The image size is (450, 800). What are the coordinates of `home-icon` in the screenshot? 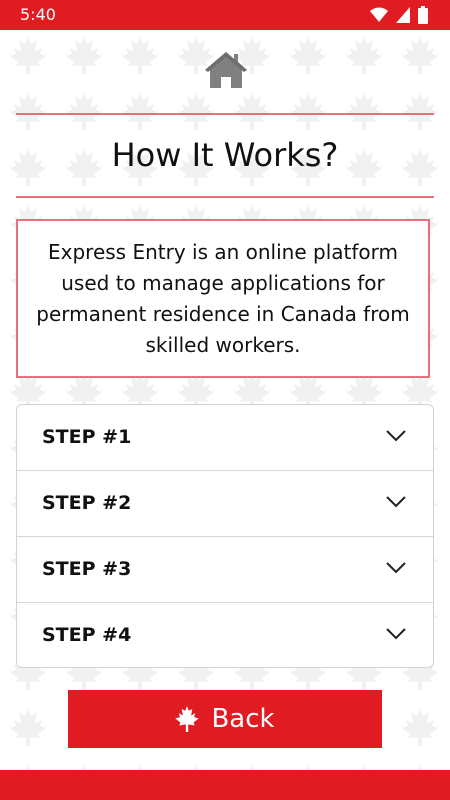 It's located at (226, 70).